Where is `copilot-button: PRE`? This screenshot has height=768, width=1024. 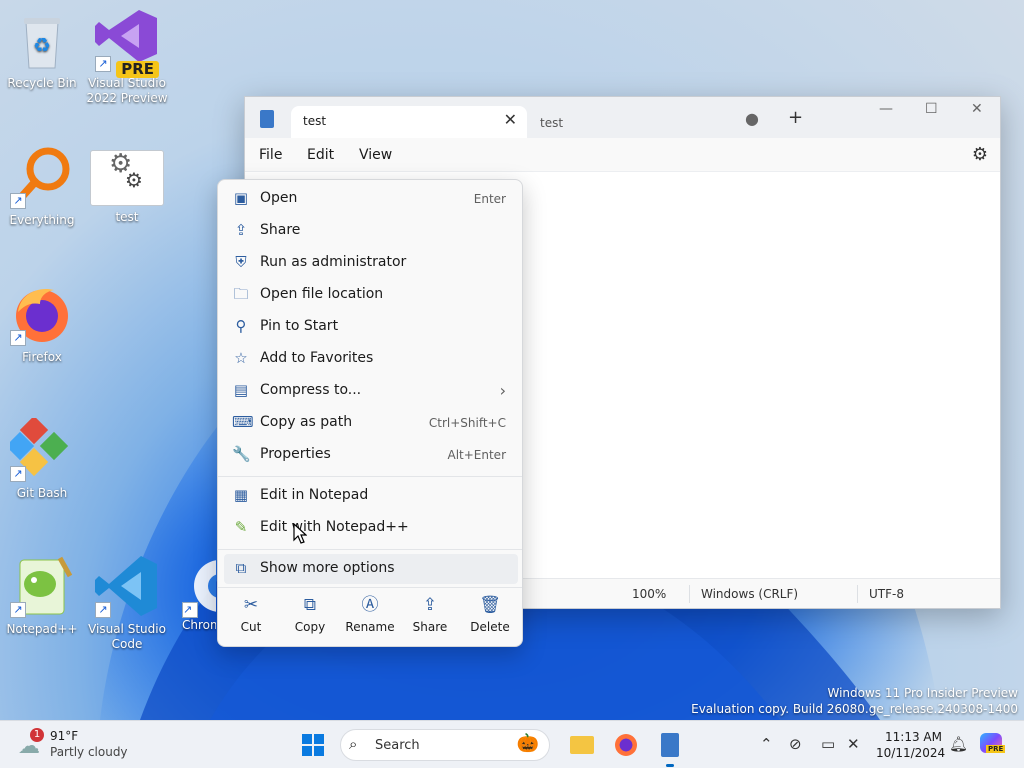 copilot-button: PRE is located at coordinates (993, 745).